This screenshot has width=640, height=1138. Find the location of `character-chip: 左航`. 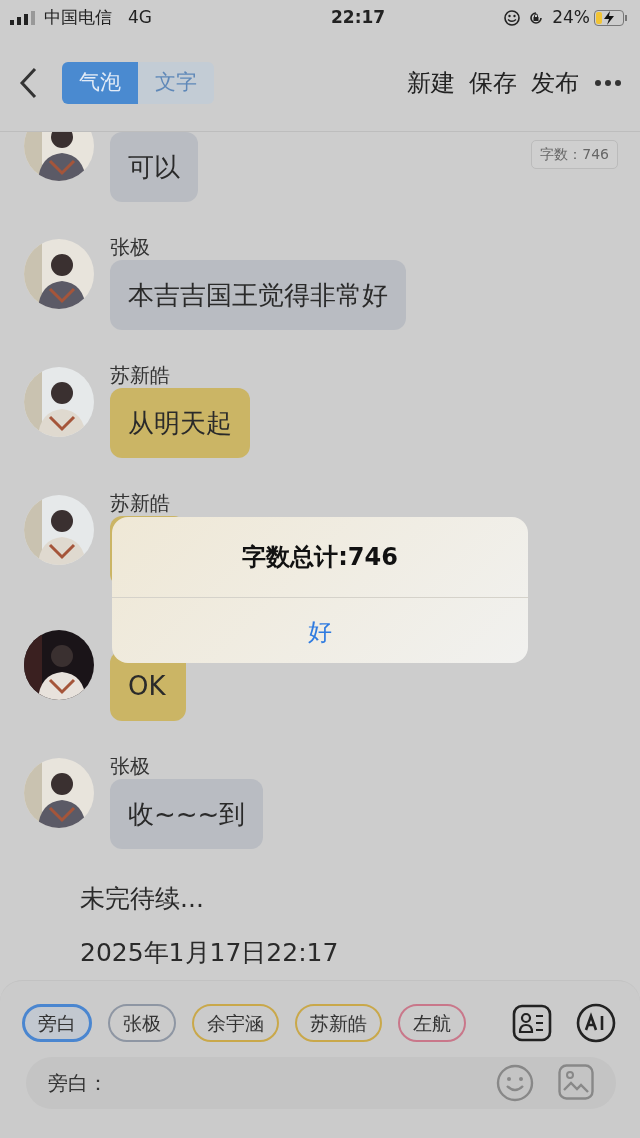

character-chip: 左航 is located at coordinates (432, 1023).